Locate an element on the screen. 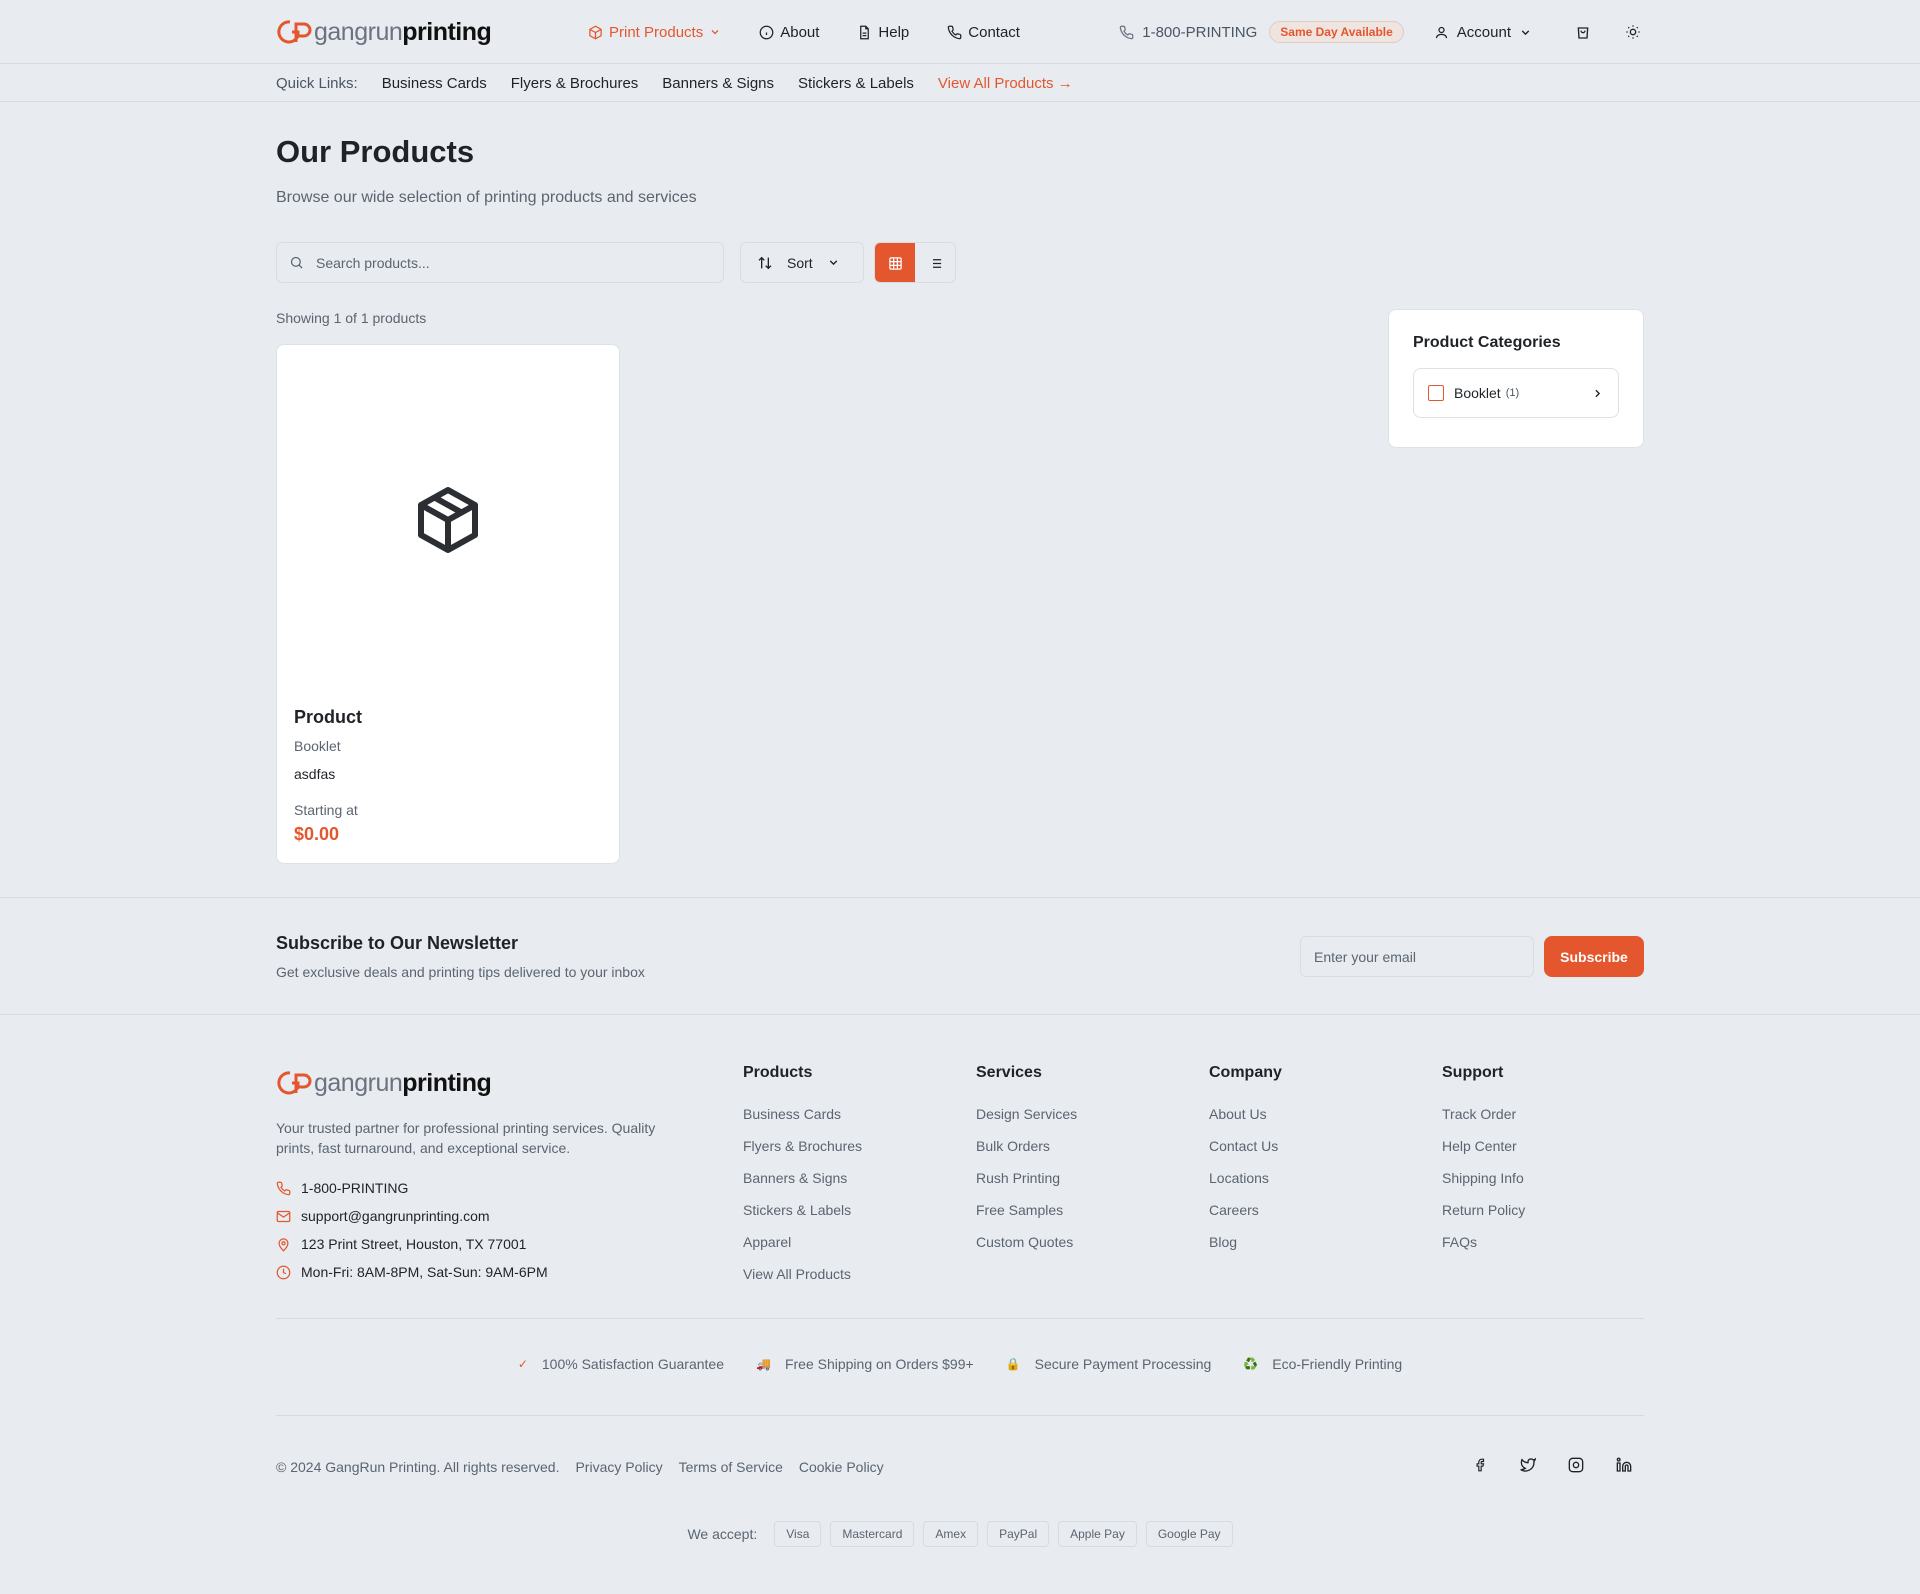  footer-col-title: Services is located at coordinates (1009, 1072).